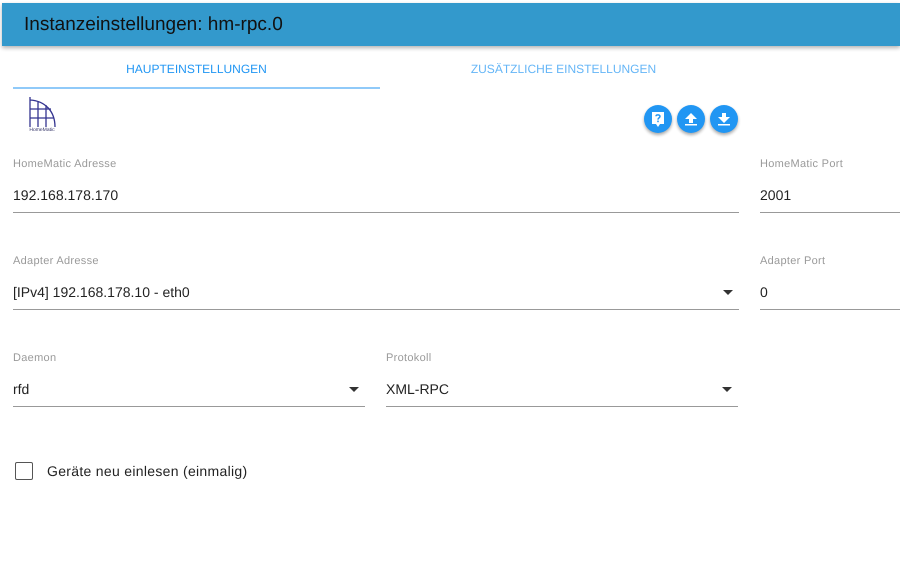 Image resolution: width=900 pixels, height=588 pixels. What do you see at coordinates (802, 165) in the screenshot?
I see `field-label: HomeMatic Port` at bounding box center [802, 165].